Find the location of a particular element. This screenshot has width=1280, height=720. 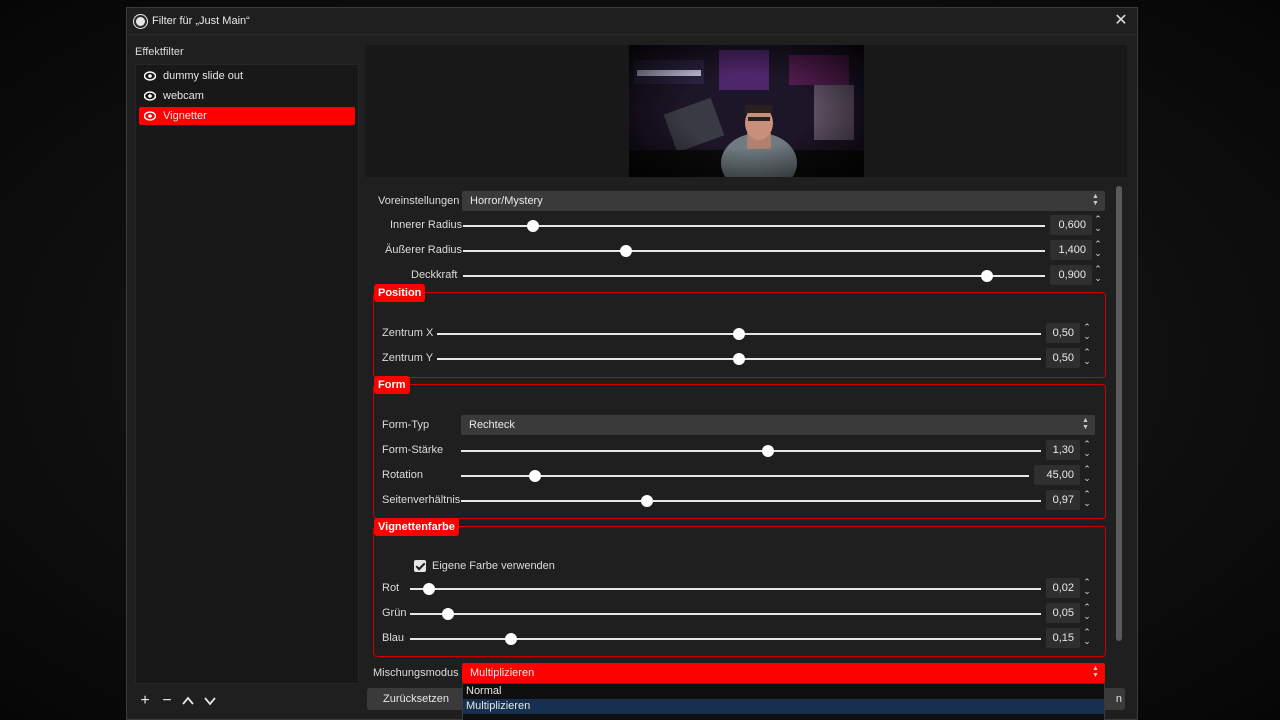

blend-mode-select: Multiplizieren ▲ ▼ is located at coordinates (783, 673).